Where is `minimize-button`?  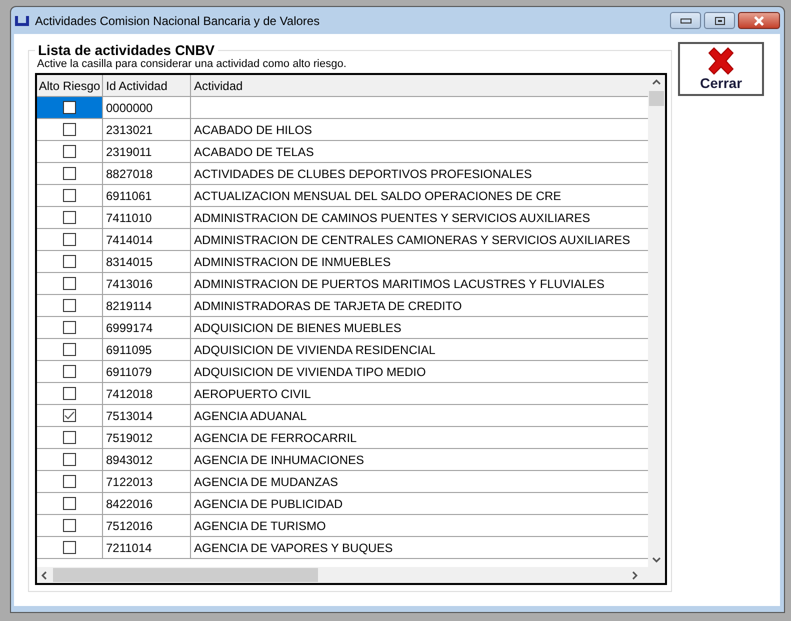 minimize-button is located at coordinates (685, 20).